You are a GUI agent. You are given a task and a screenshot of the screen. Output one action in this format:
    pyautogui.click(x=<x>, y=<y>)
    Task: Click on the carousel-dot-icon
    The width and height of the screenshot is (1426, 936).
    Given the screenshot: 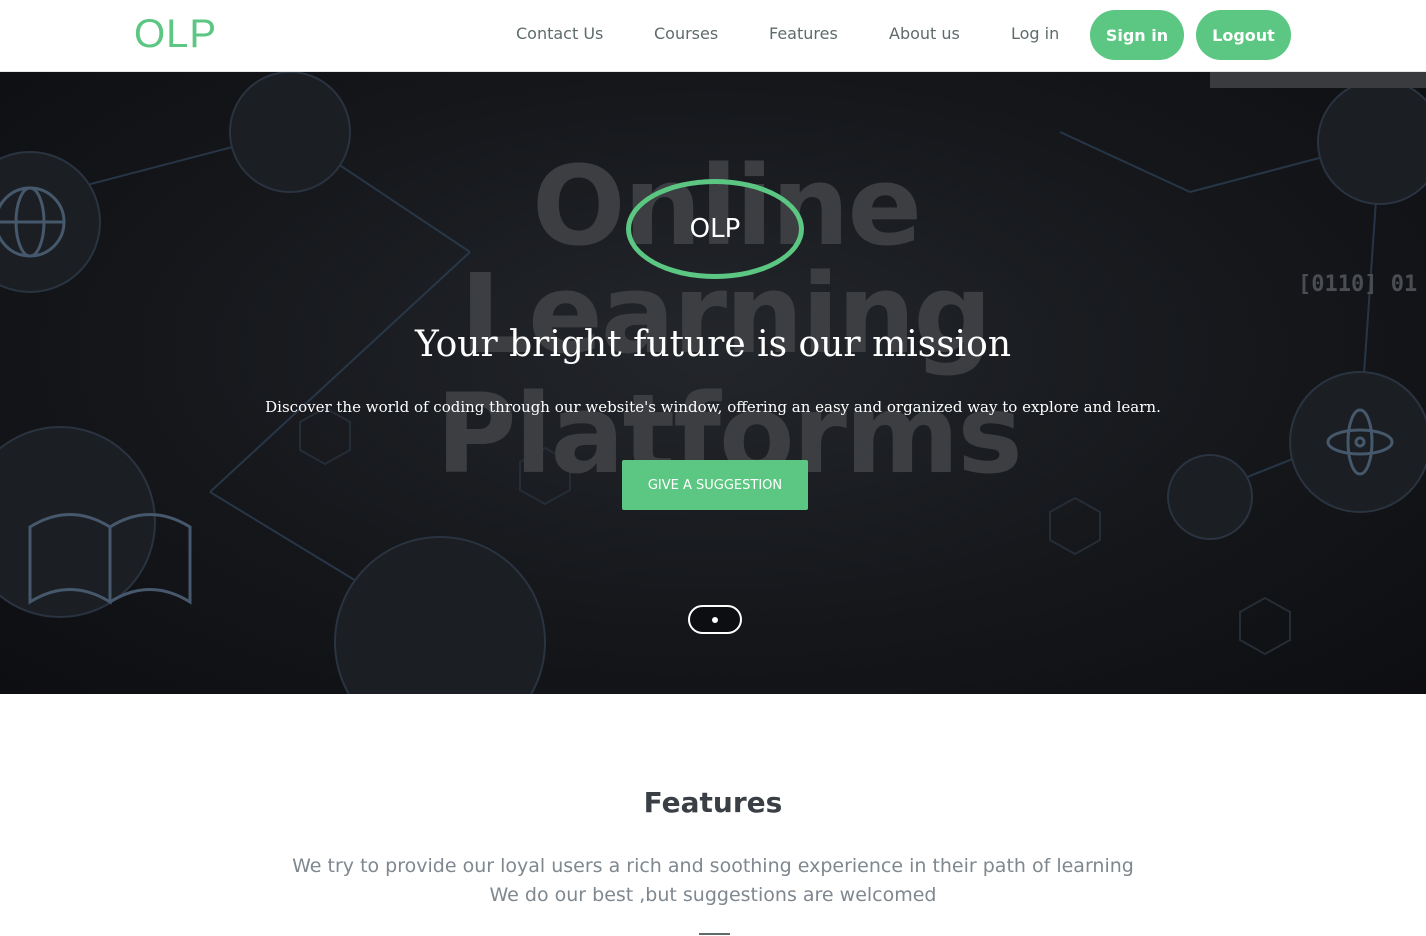 What is the action you would take?
    pyautogui.click(x=715, y=620)
    